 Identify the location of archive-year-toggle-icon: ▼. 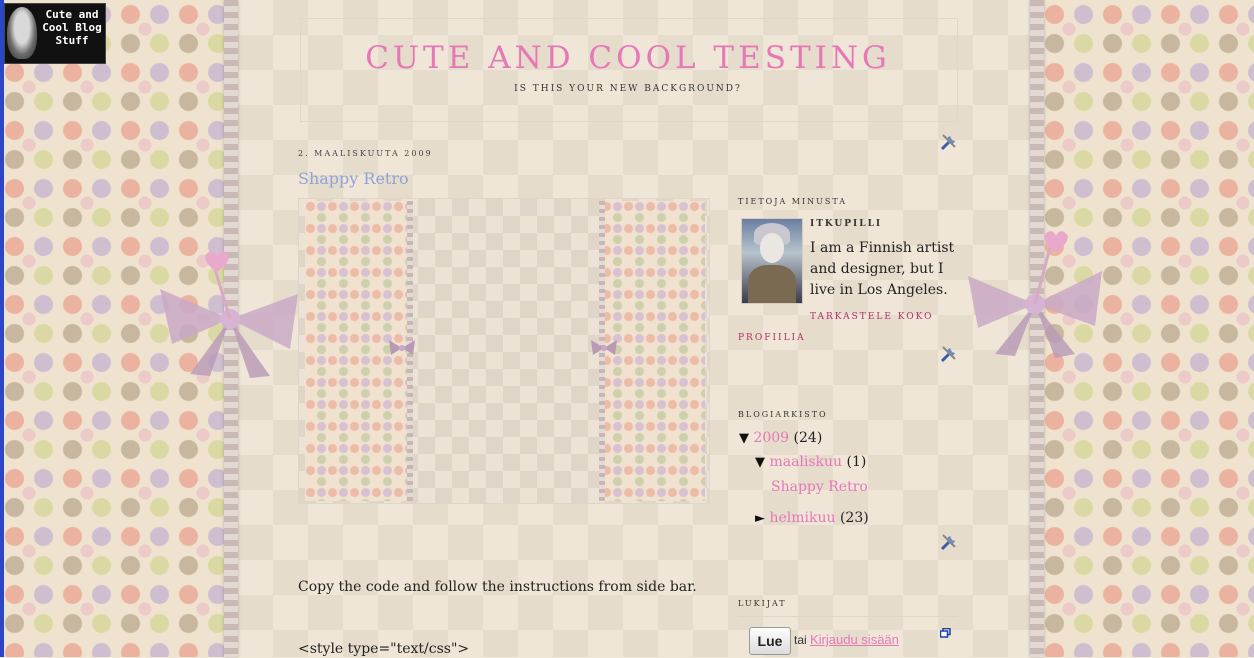
(744, 438).